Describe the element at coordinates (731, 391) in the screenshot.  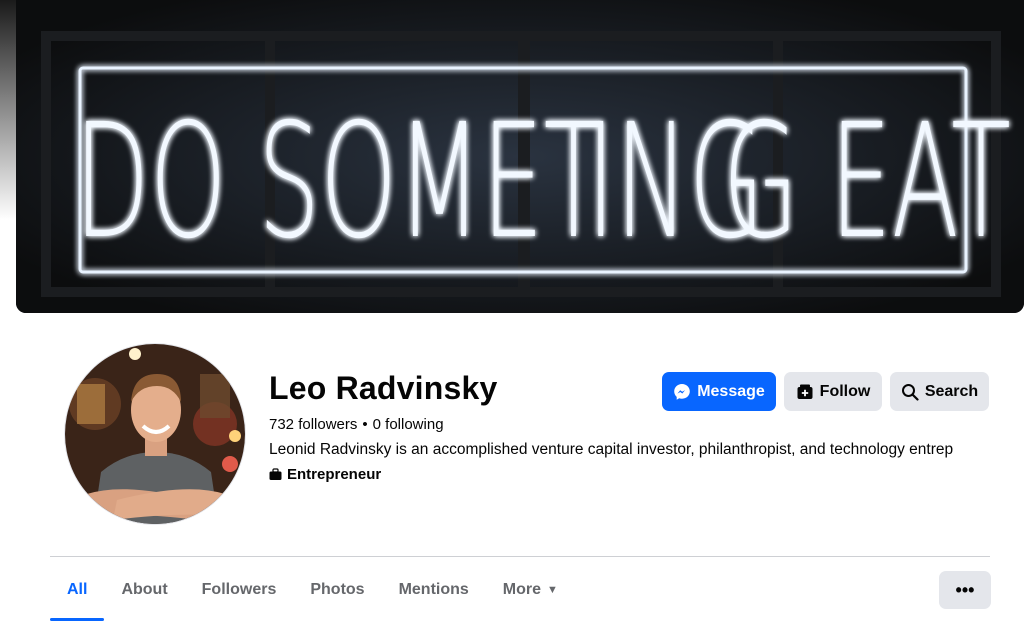
I see `message-label: Message` at that location.